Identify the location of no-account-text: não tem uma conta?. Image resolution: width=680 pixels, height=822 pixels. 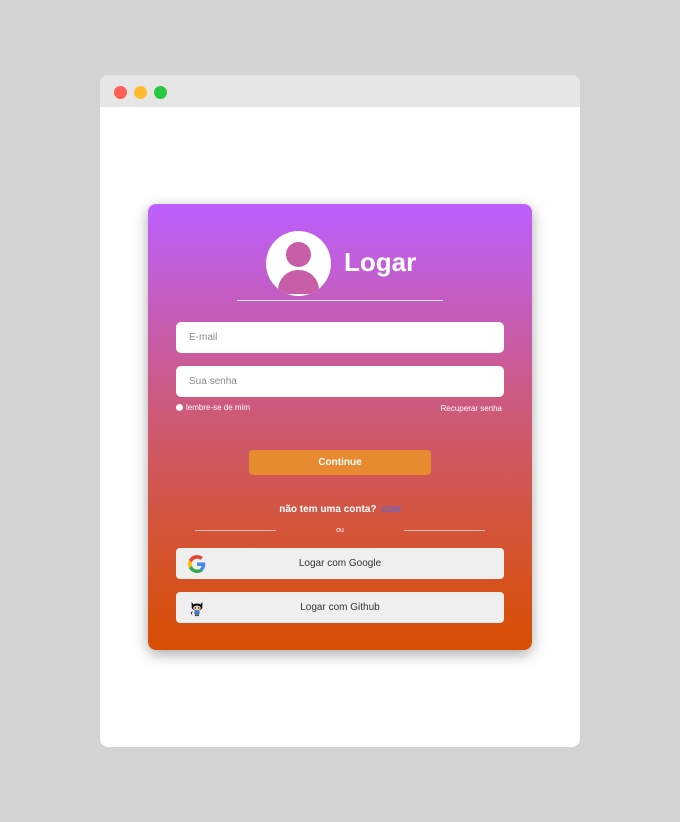
(328, 509).